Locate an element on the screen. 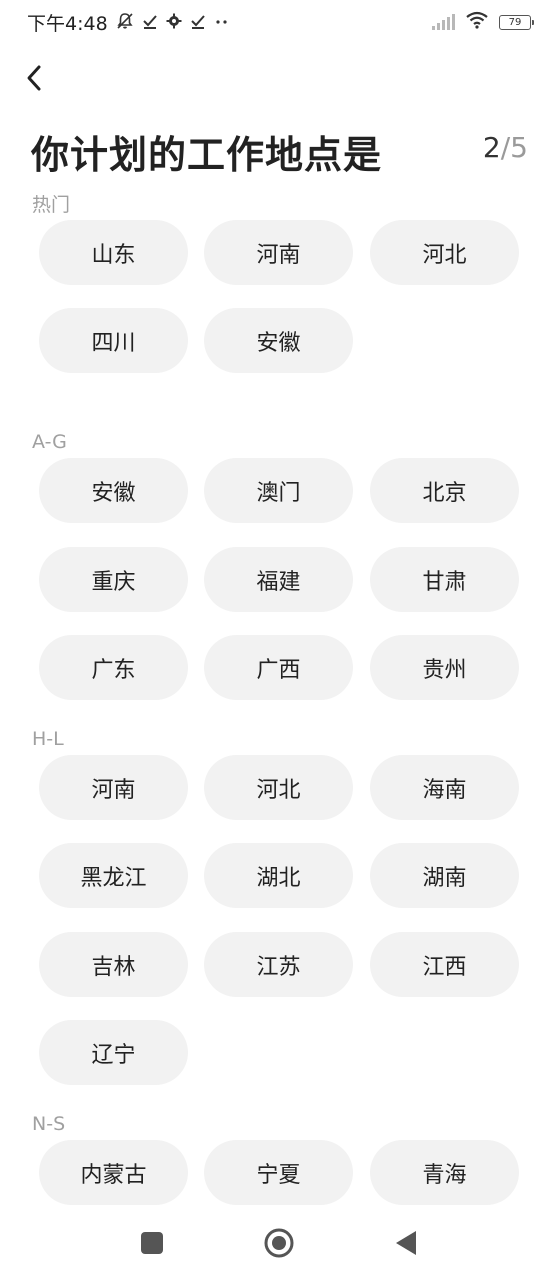 The image size is (559, 1280). status-right: 79 is located at coordinates (483, 22).